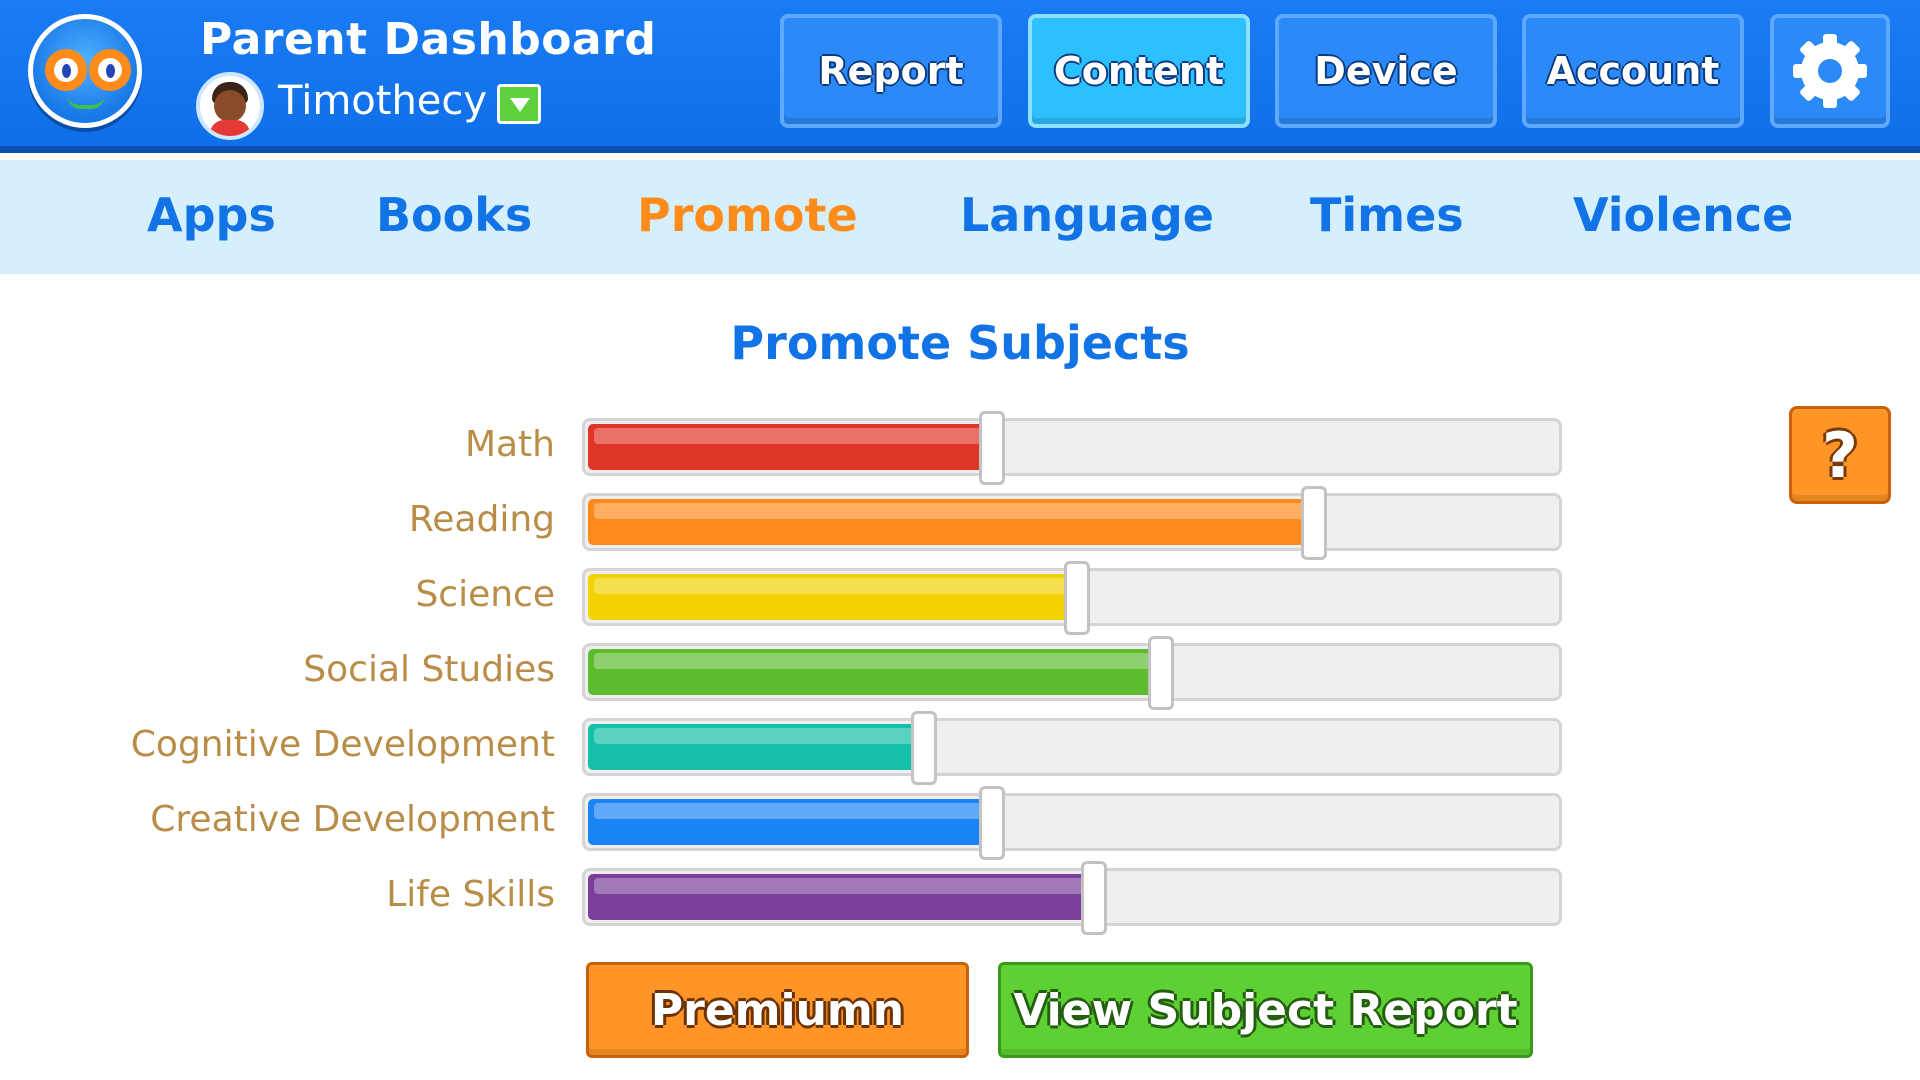  I want to click on account-button: Account, so click(1633, 71).